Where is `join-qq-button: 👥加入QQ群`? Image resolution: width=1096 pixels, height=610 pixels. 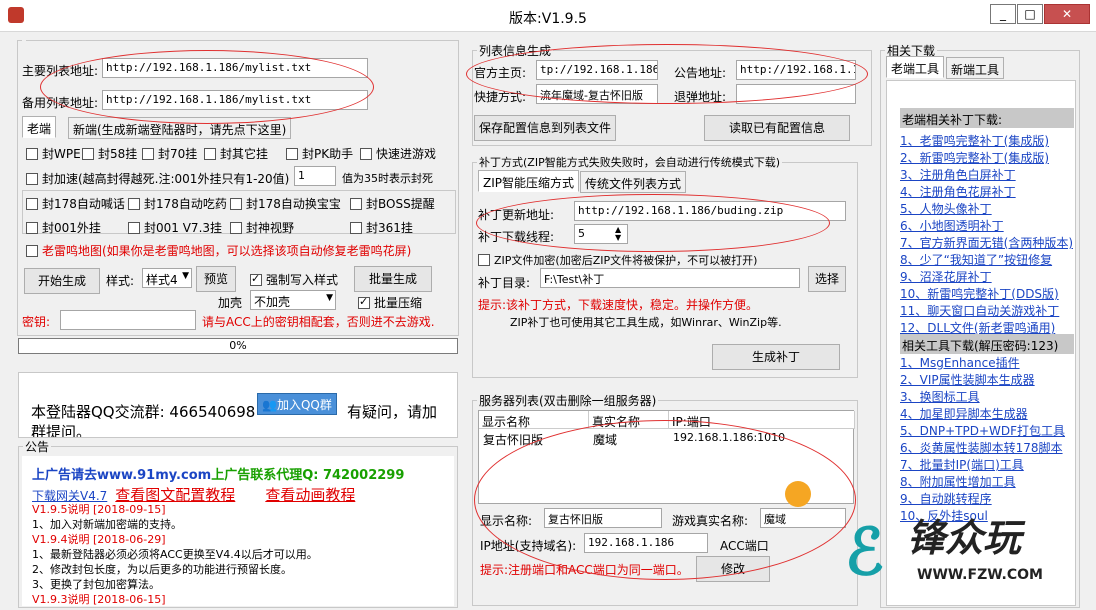 join-qq-button: 👥加入QQ群 is located at coordinates (297, 404).